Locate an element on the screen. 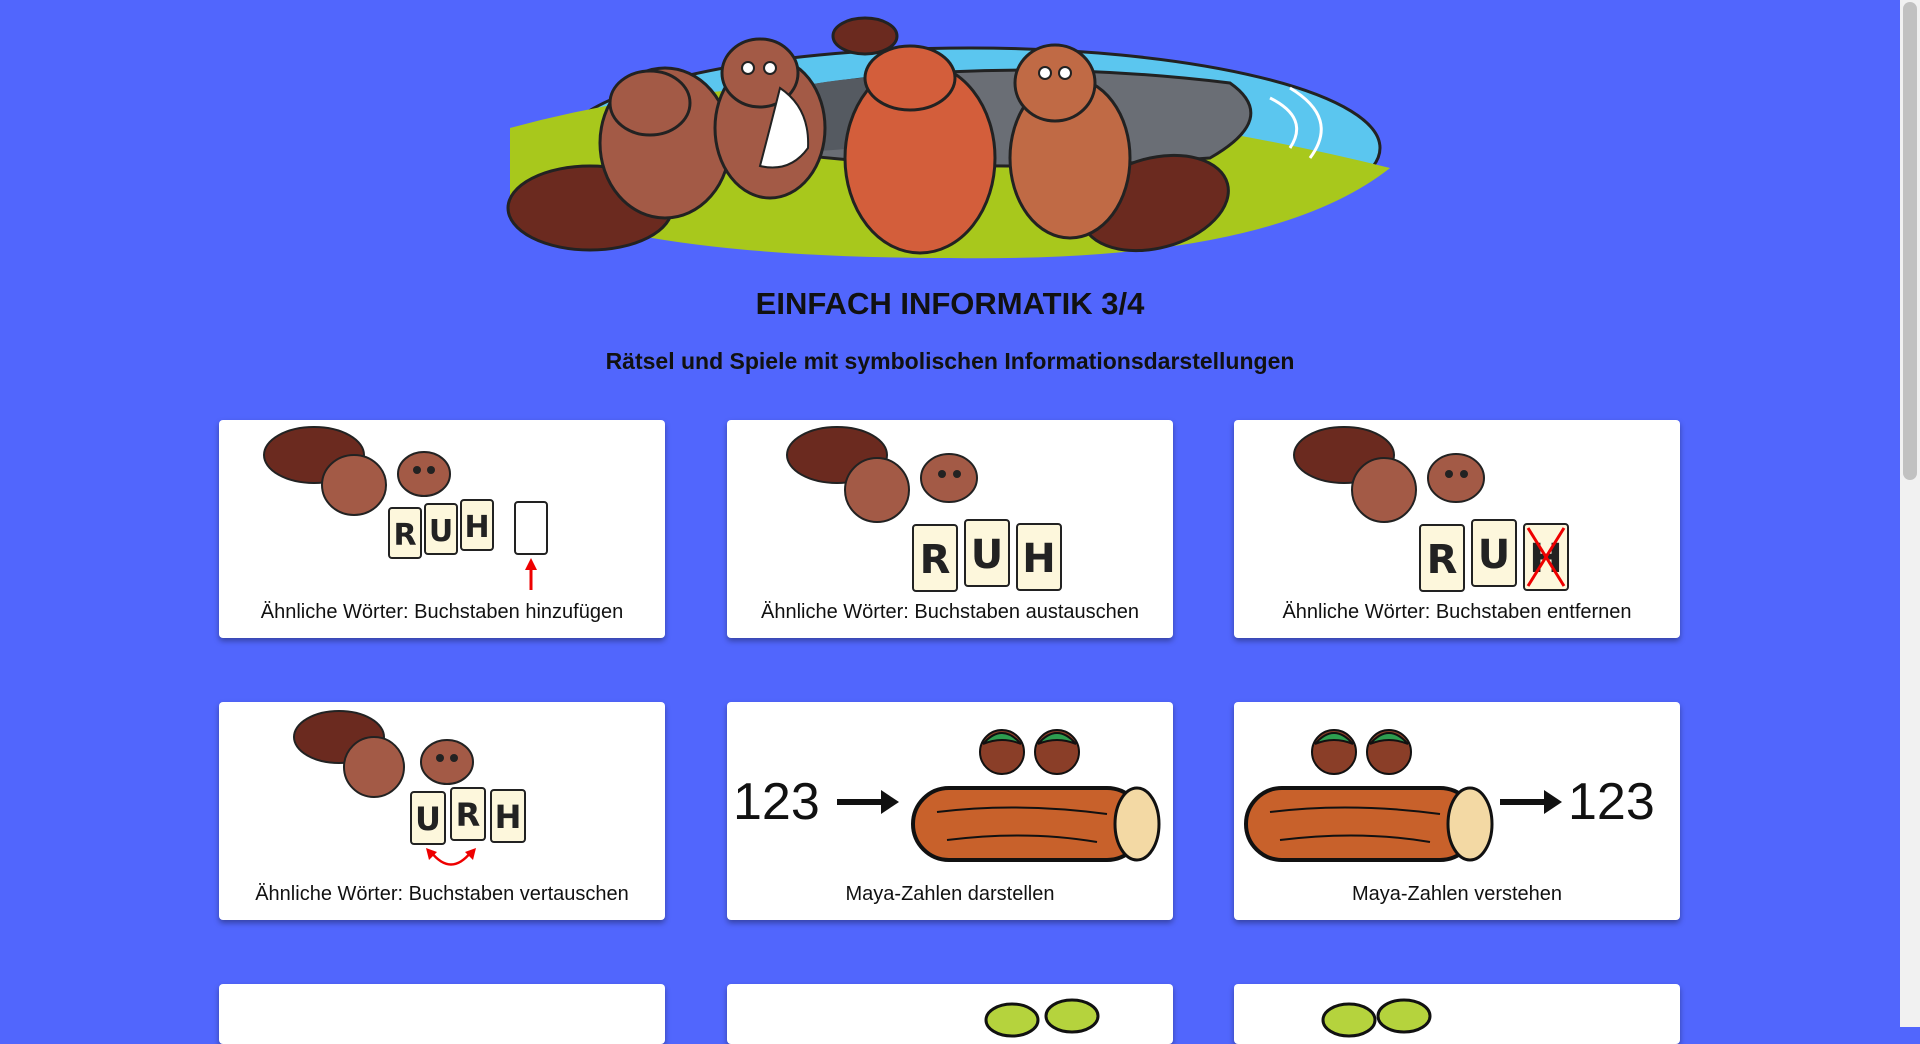  scrollbar-thumb is located at coordinates (1910, 241).